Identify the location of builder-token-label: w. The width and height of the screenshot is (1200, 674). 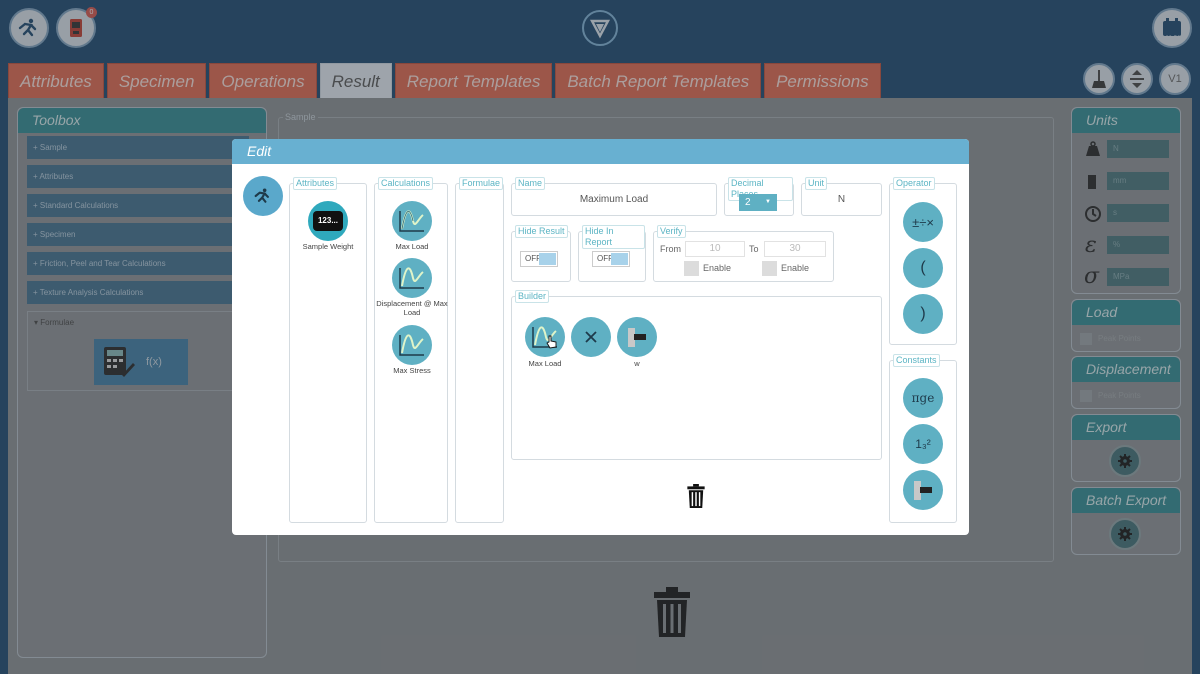
(637, 363).